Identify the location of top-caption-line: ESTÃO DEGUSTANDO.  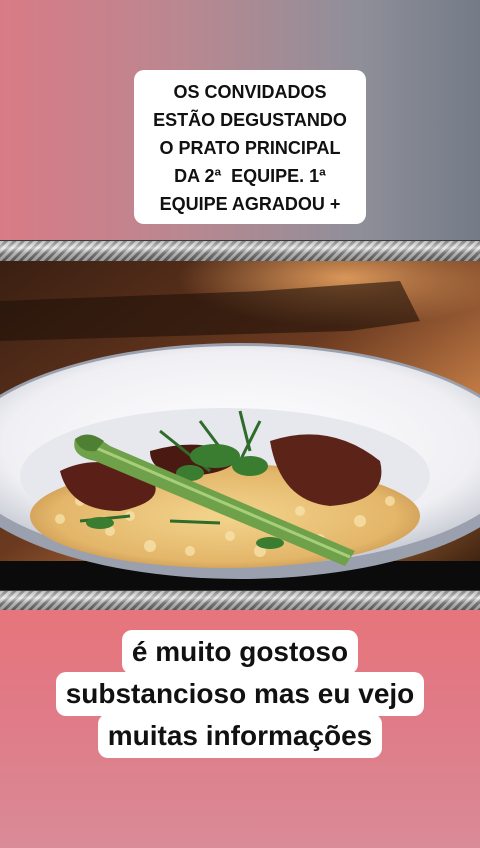
(250, 120).